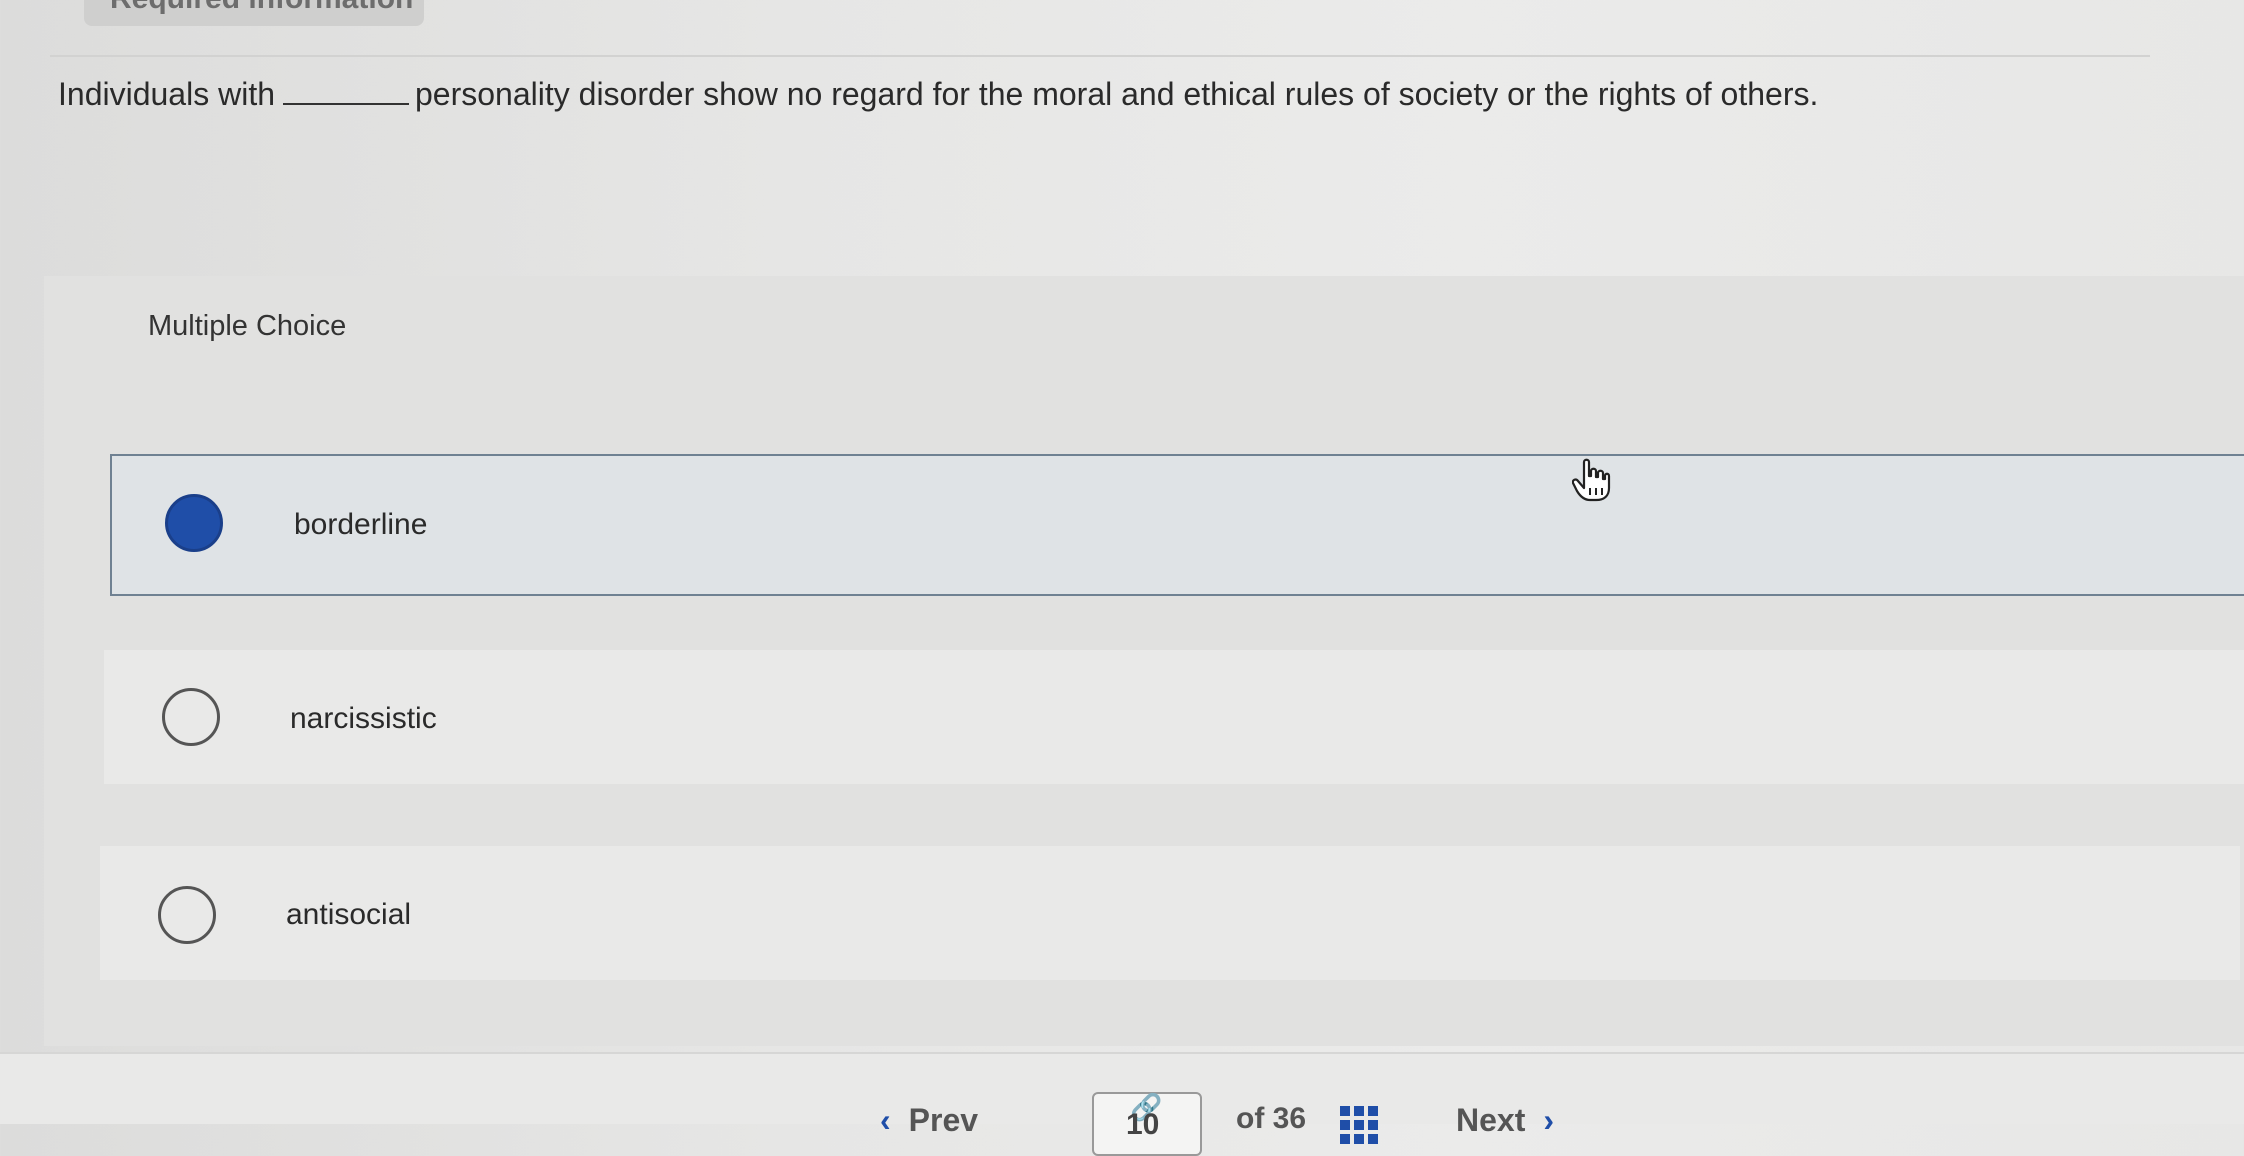 Image resolution: width=2244 pixels, height=1156 pixels. I want to click on choice-label: antisocial, so click(349, 914).